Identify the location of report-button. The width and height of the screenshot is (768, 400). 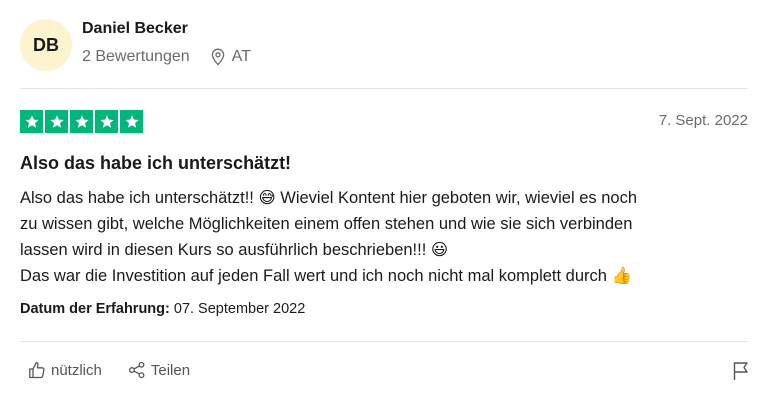
(741, 373).